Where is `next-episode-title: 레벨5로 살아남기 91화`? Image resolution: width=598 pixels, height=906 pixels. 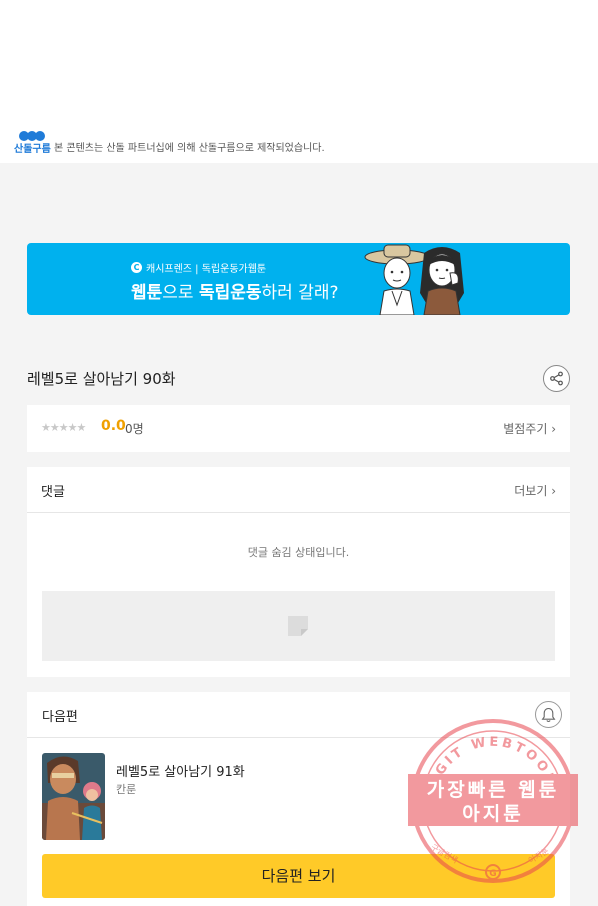 next-episode-title: 레벨5로 살아남기 91화 is located at coordinates (180, 770).